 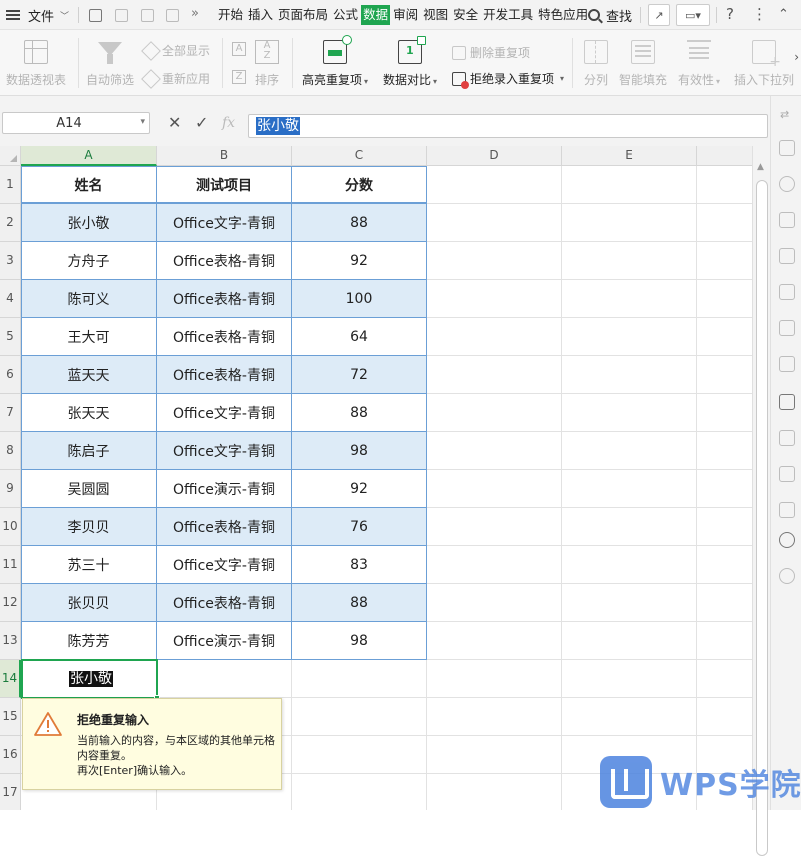 What do you see at coordinates (508, 15) in the screenshot?
I see `tab-developer: 开发工具` at bounding box center [508, 15].